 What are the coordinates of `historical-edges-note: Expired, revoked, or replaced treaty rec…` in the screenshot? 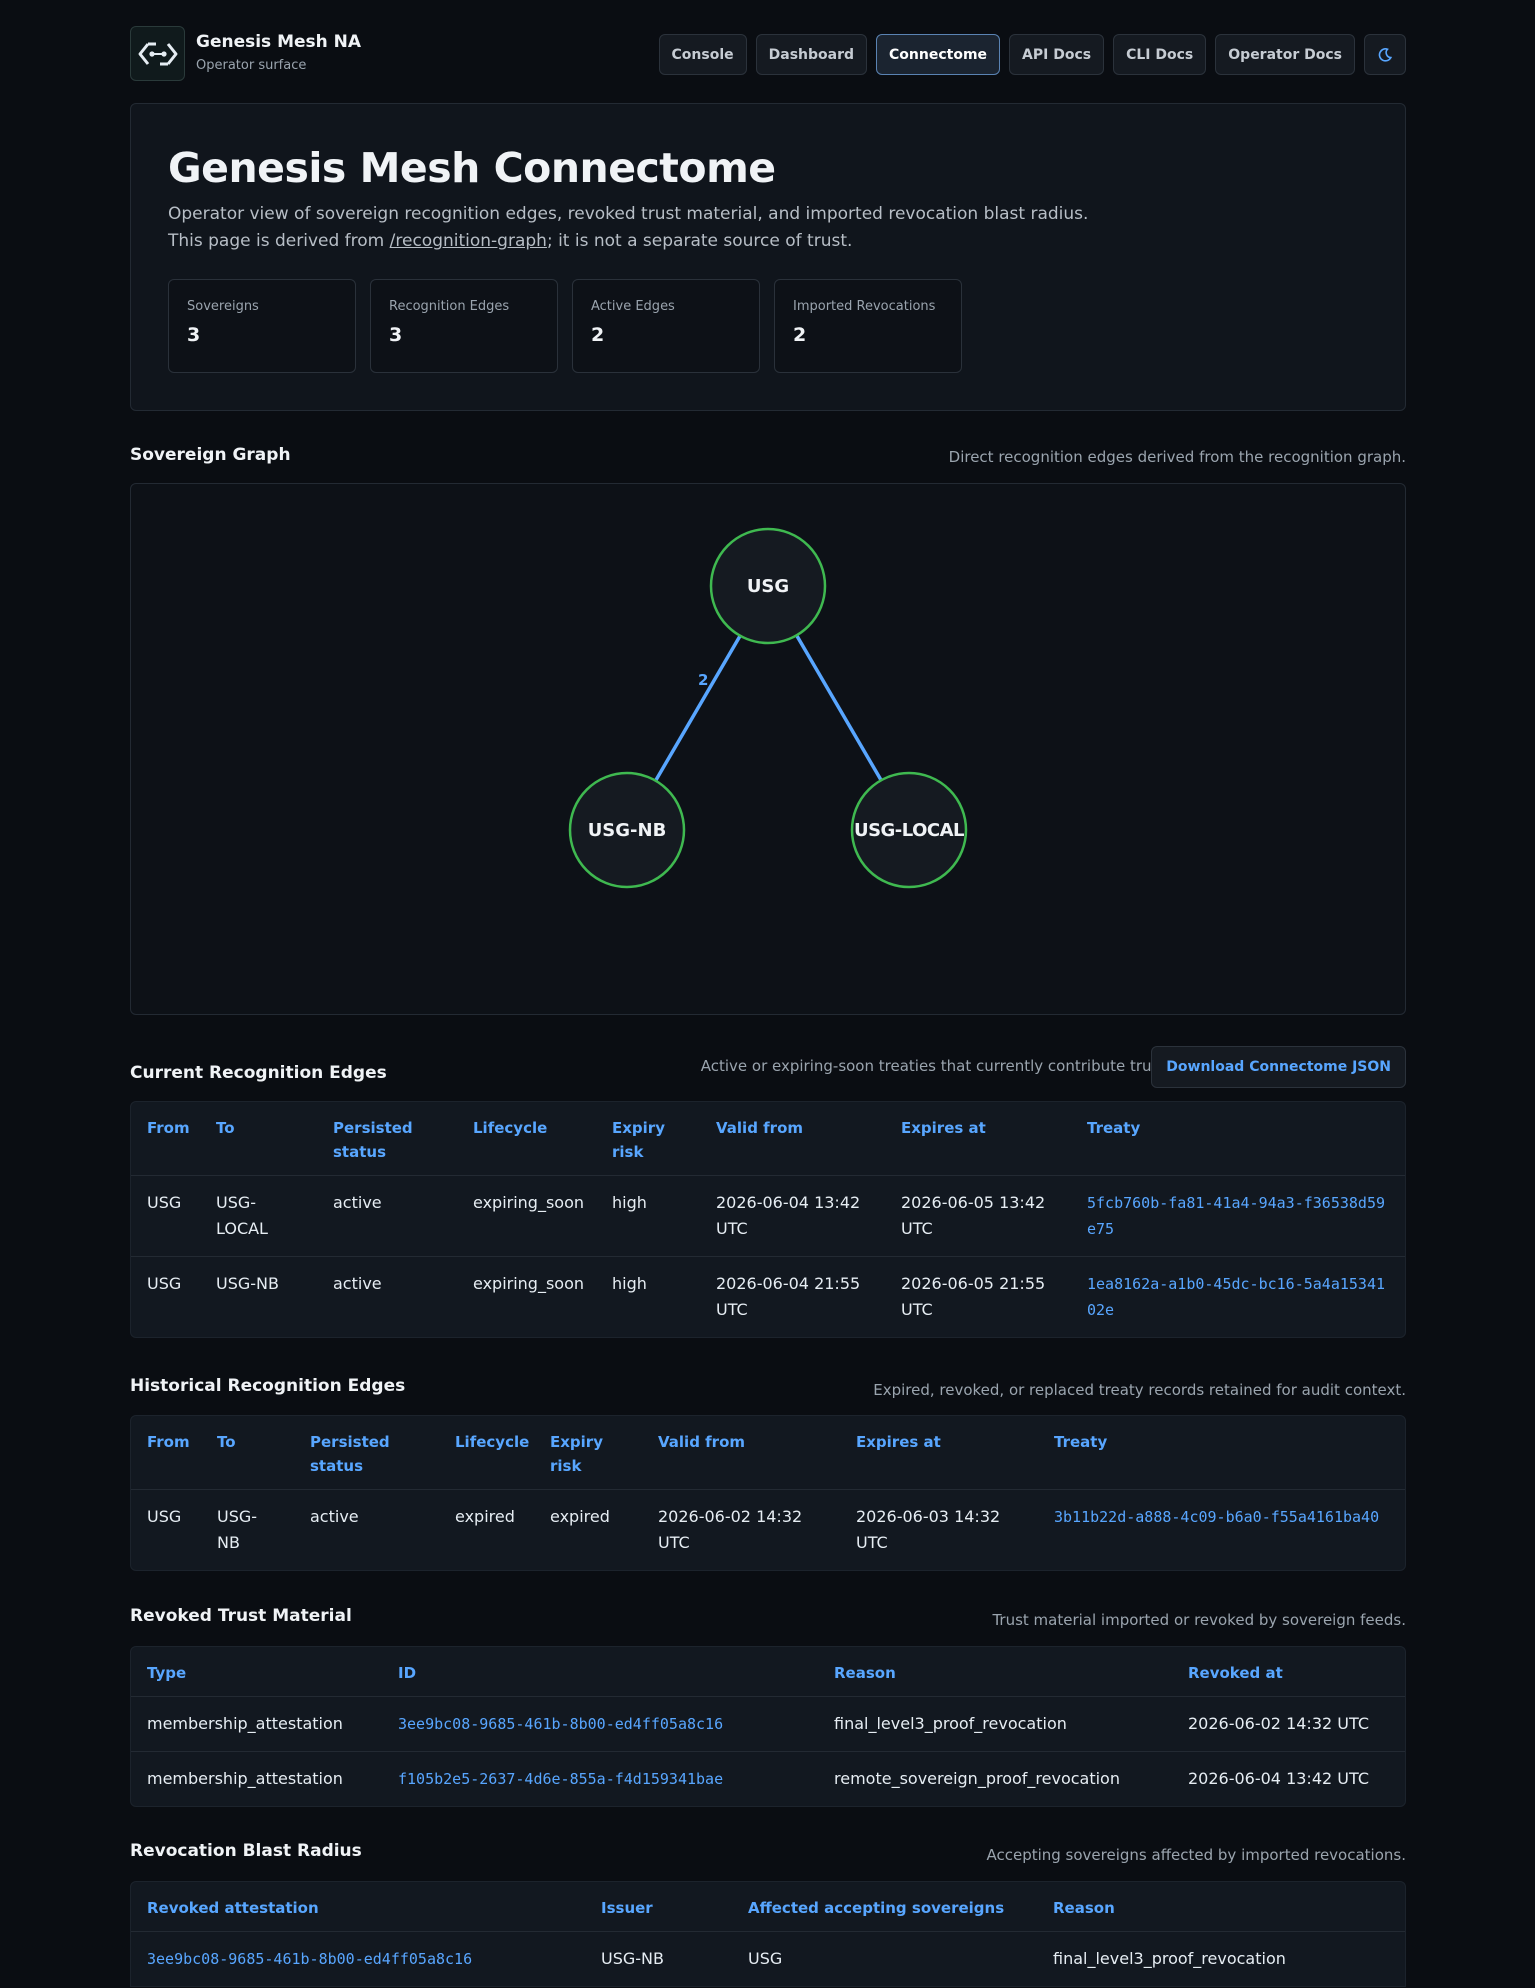 It's located at (1139, 1390).